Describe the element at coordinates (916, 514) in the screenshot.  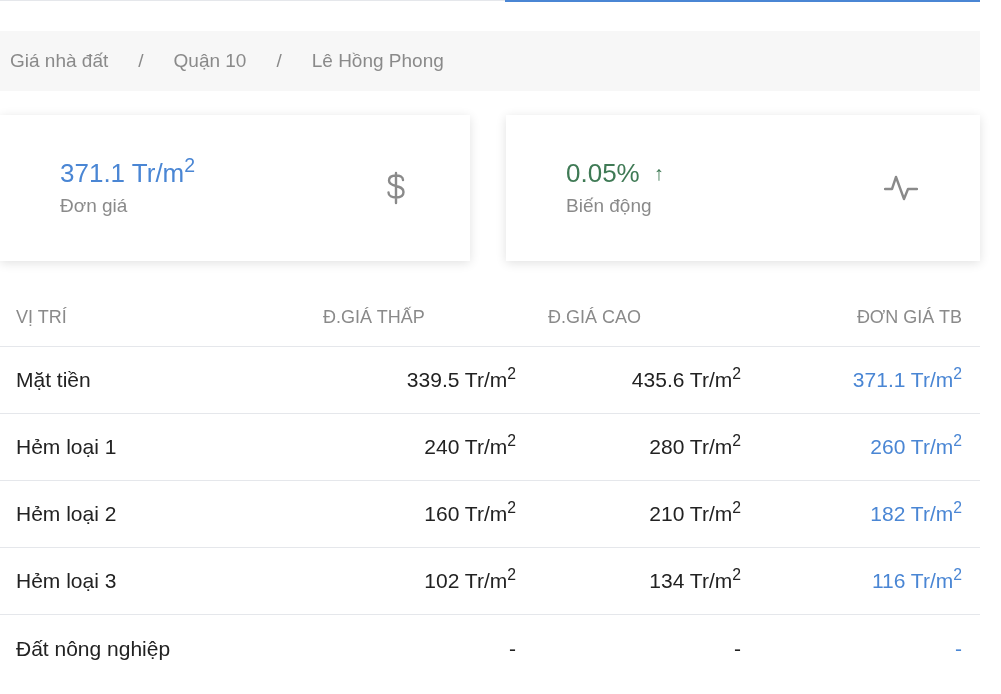
I see `table-cell: 182 Tr/m$^{2}$` at that location.